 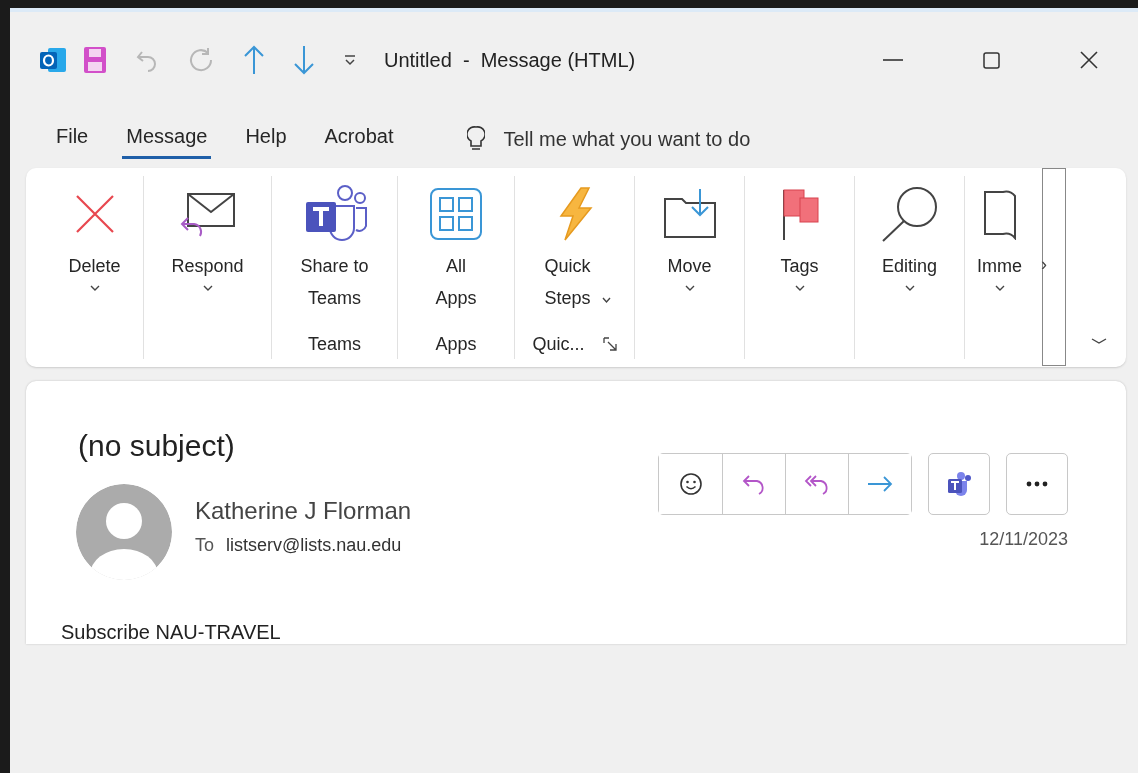 What do you see at coordinates (303, 511) in the screenshot?
I see `sender-name: Katherine J Florman` at bounding box center [303, 511].